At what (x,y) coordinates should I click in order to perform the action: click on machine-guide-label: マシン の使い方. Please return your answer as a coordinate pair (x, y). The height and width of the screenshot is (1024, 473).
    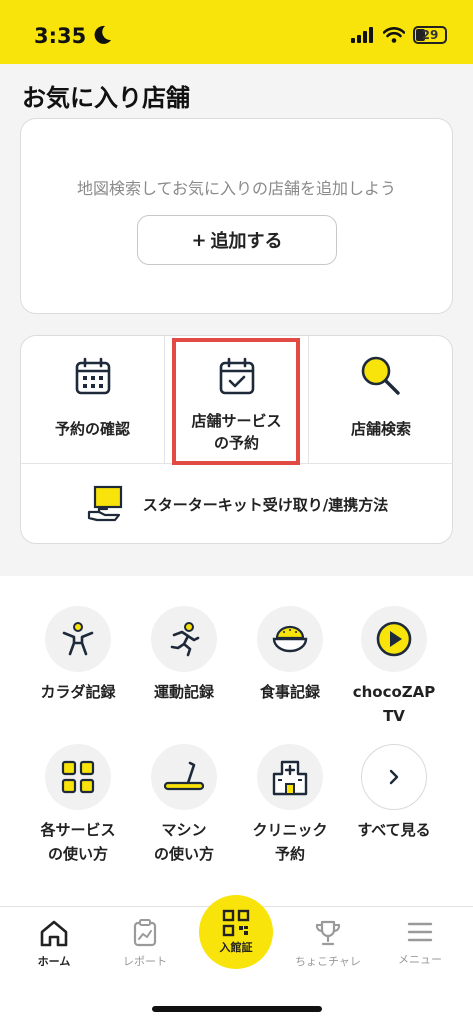
    Looking at the image, I should click on (183, 842).